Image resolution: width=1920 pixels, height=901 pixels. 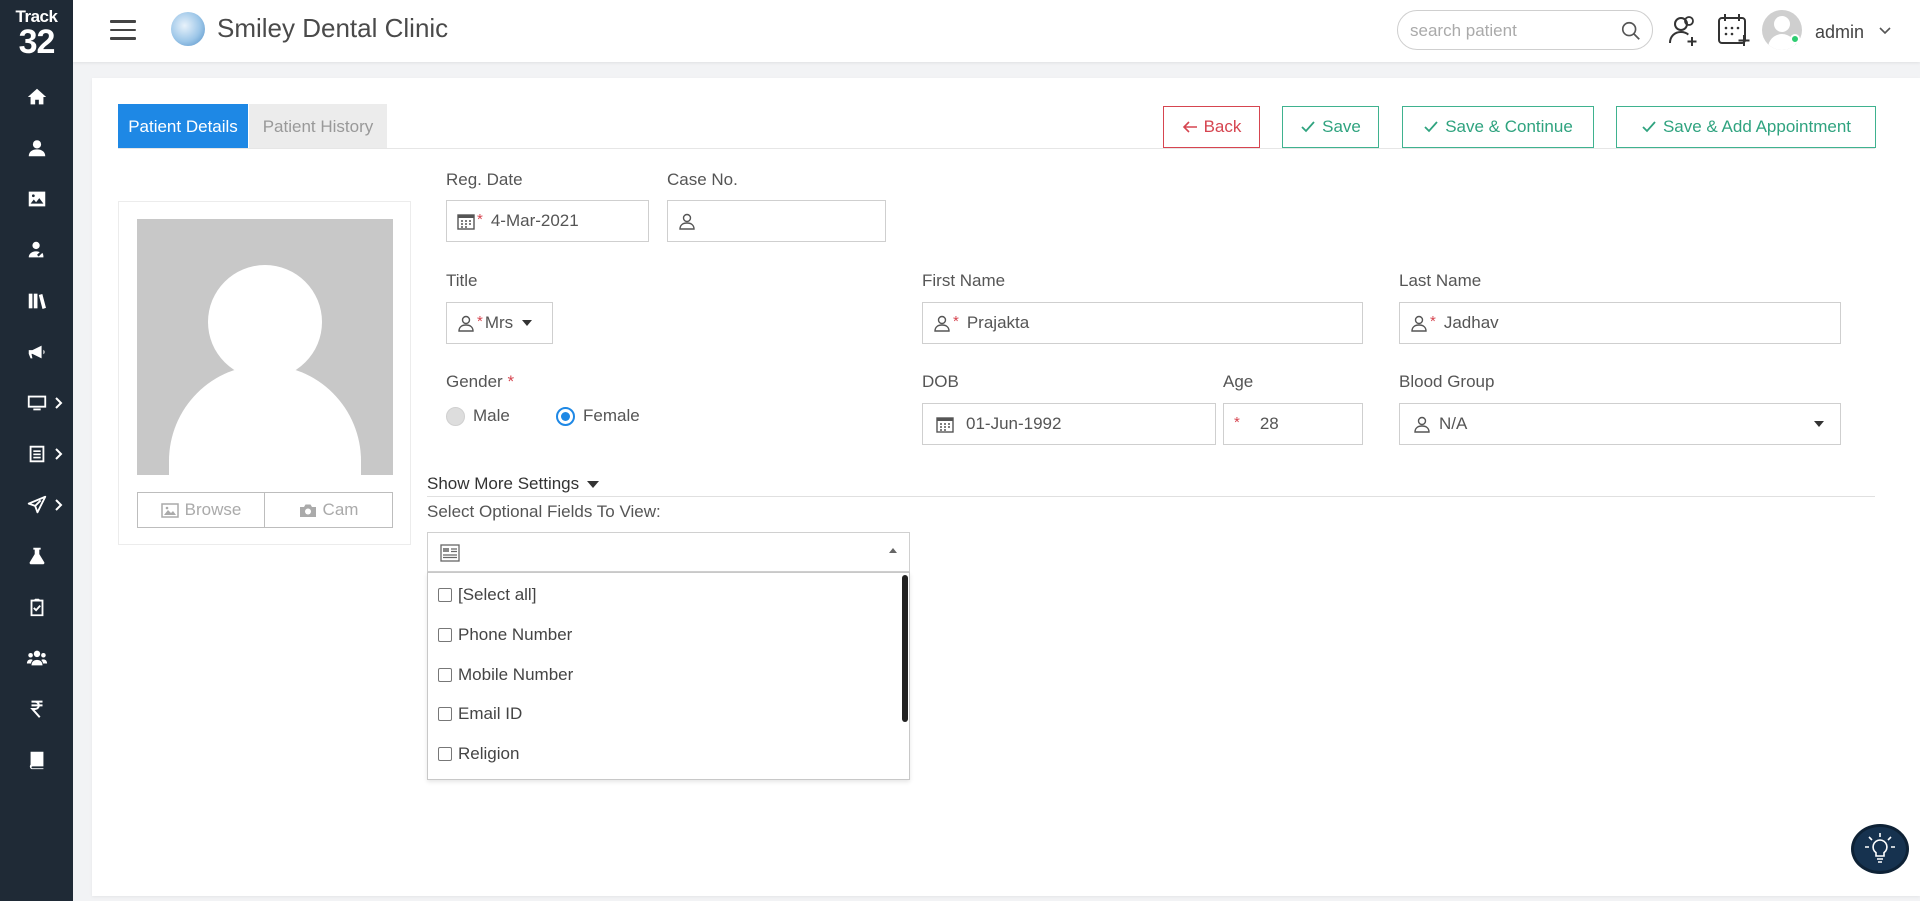 I want to click on sidebar-item-doctors, so click(x=36, y=250).